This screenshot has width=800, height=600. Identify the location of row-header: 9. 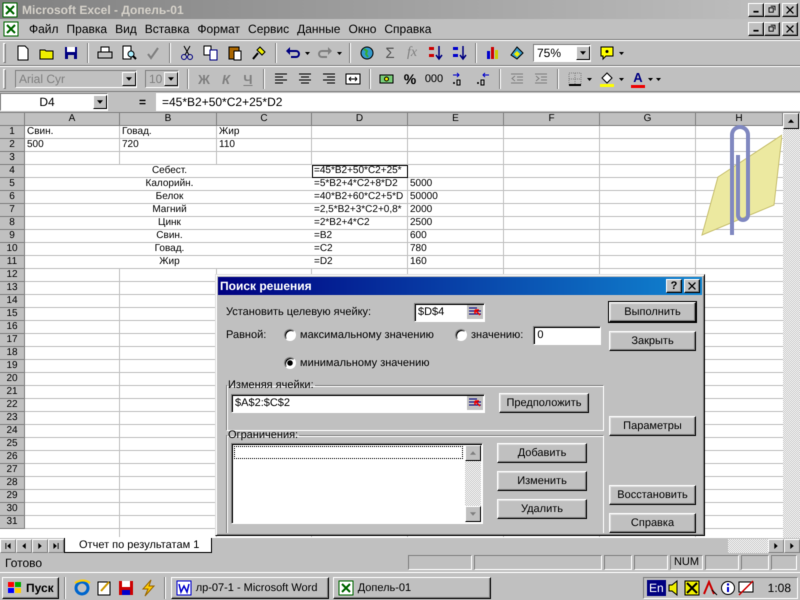
(12, 236).